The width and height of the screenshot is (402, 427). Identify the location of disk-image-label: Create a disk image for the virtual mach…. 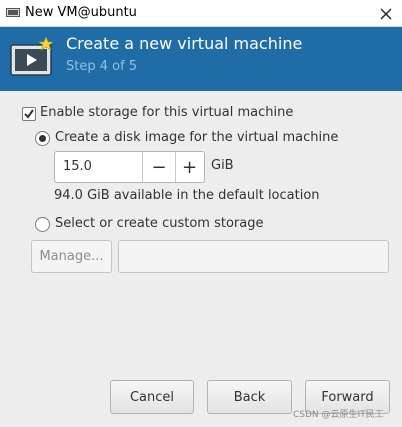
(197, 137).